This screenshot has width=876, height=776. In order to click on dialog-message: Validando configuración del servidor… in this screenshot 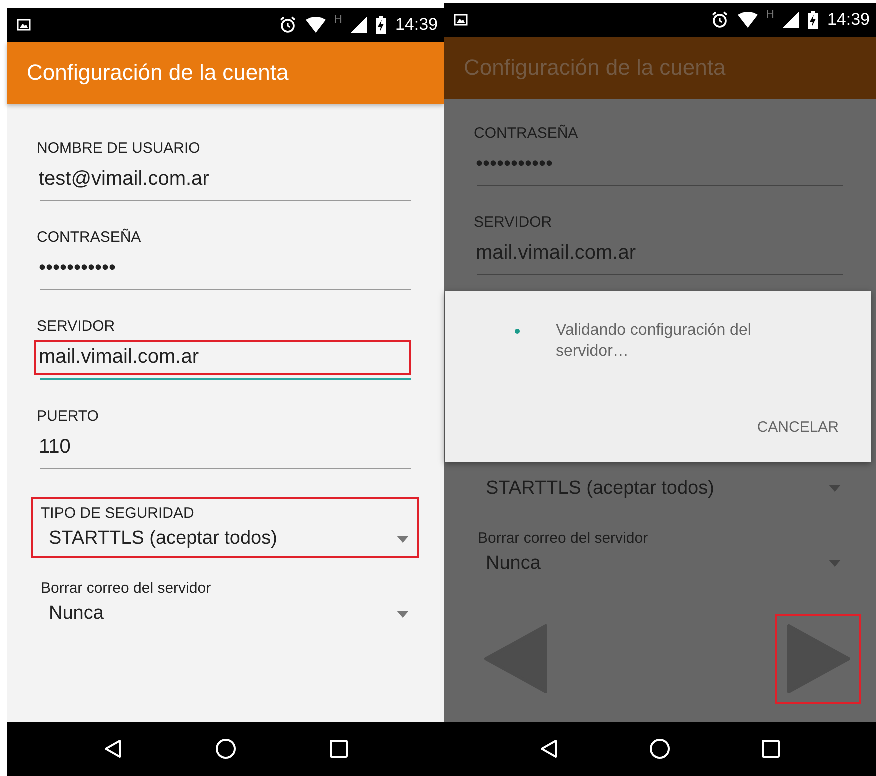, I will do `click(654, 341)`.